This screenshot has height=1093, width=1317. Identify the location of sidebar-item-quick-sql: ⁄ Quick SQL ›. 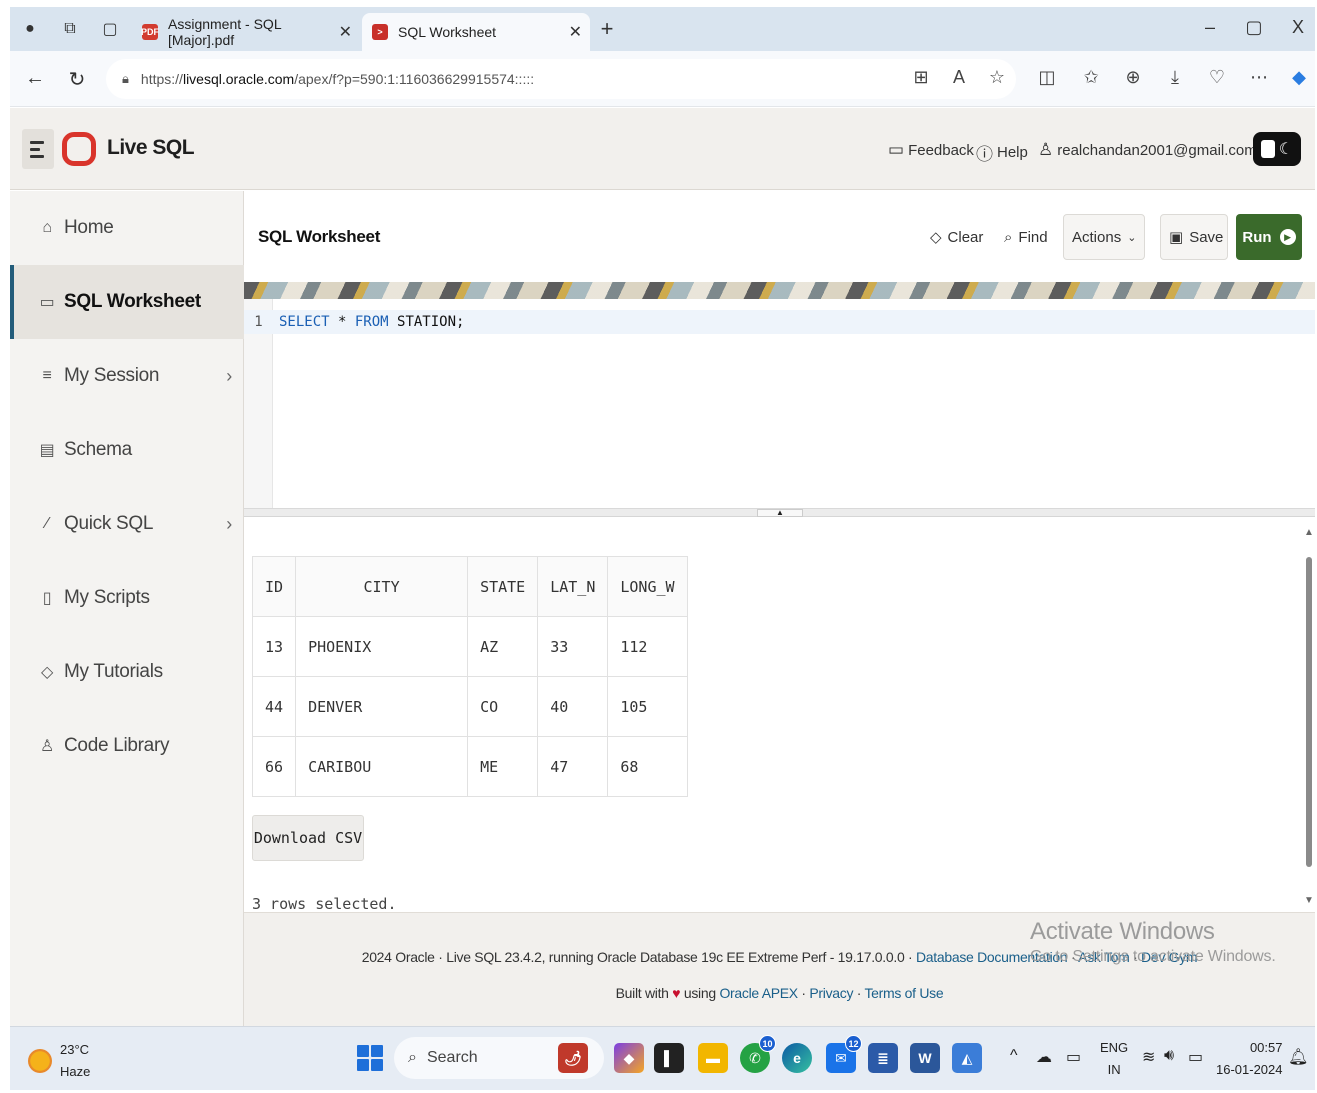
(127, 524).